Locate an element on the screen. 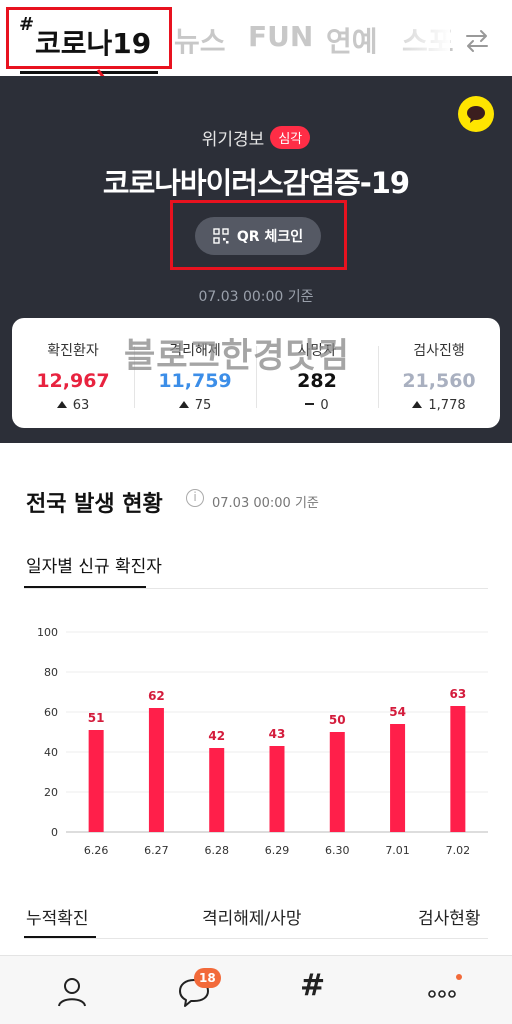 This screenshot has height=1024, width=512. stat-confirmed: 확진환자 12,967 63 is located at coordinates (73, 373).